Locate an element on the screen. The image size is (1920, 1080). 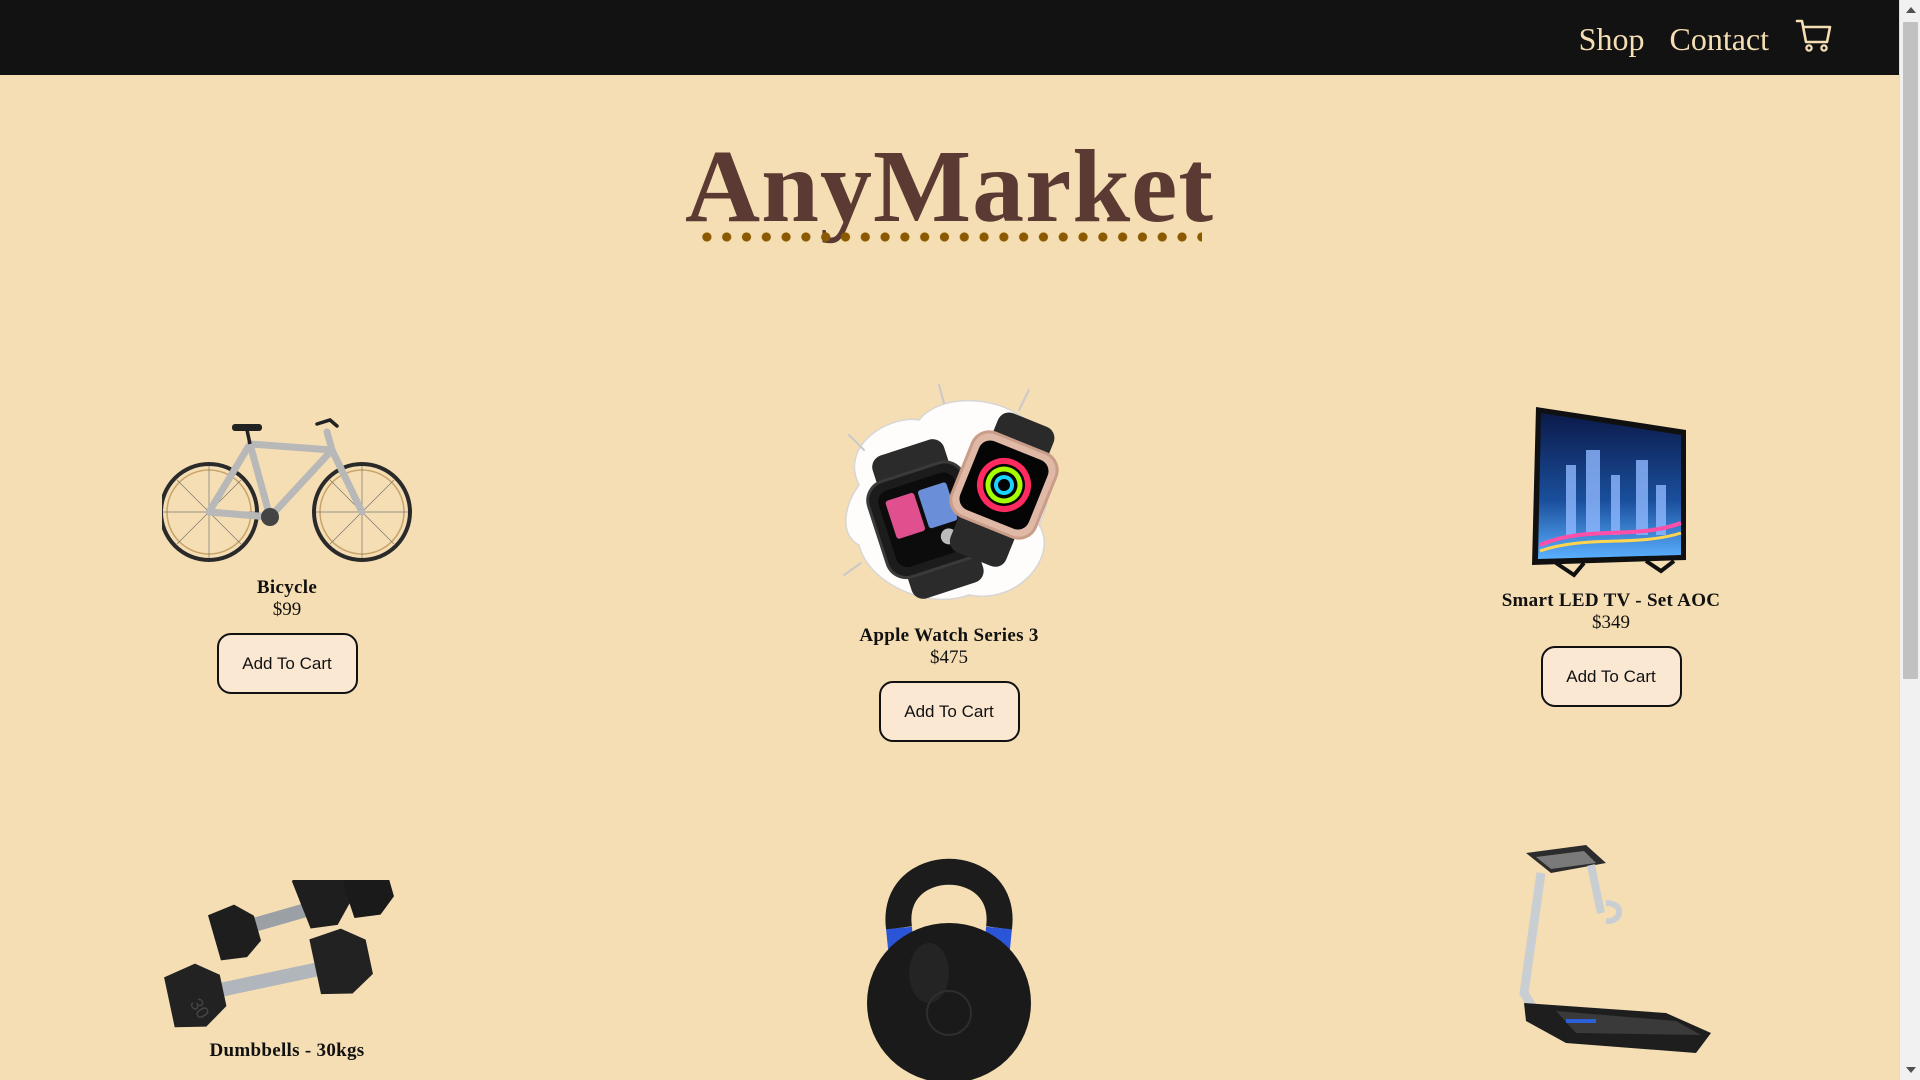
vertical-scrollbar is located at coordinates (1909, 540).